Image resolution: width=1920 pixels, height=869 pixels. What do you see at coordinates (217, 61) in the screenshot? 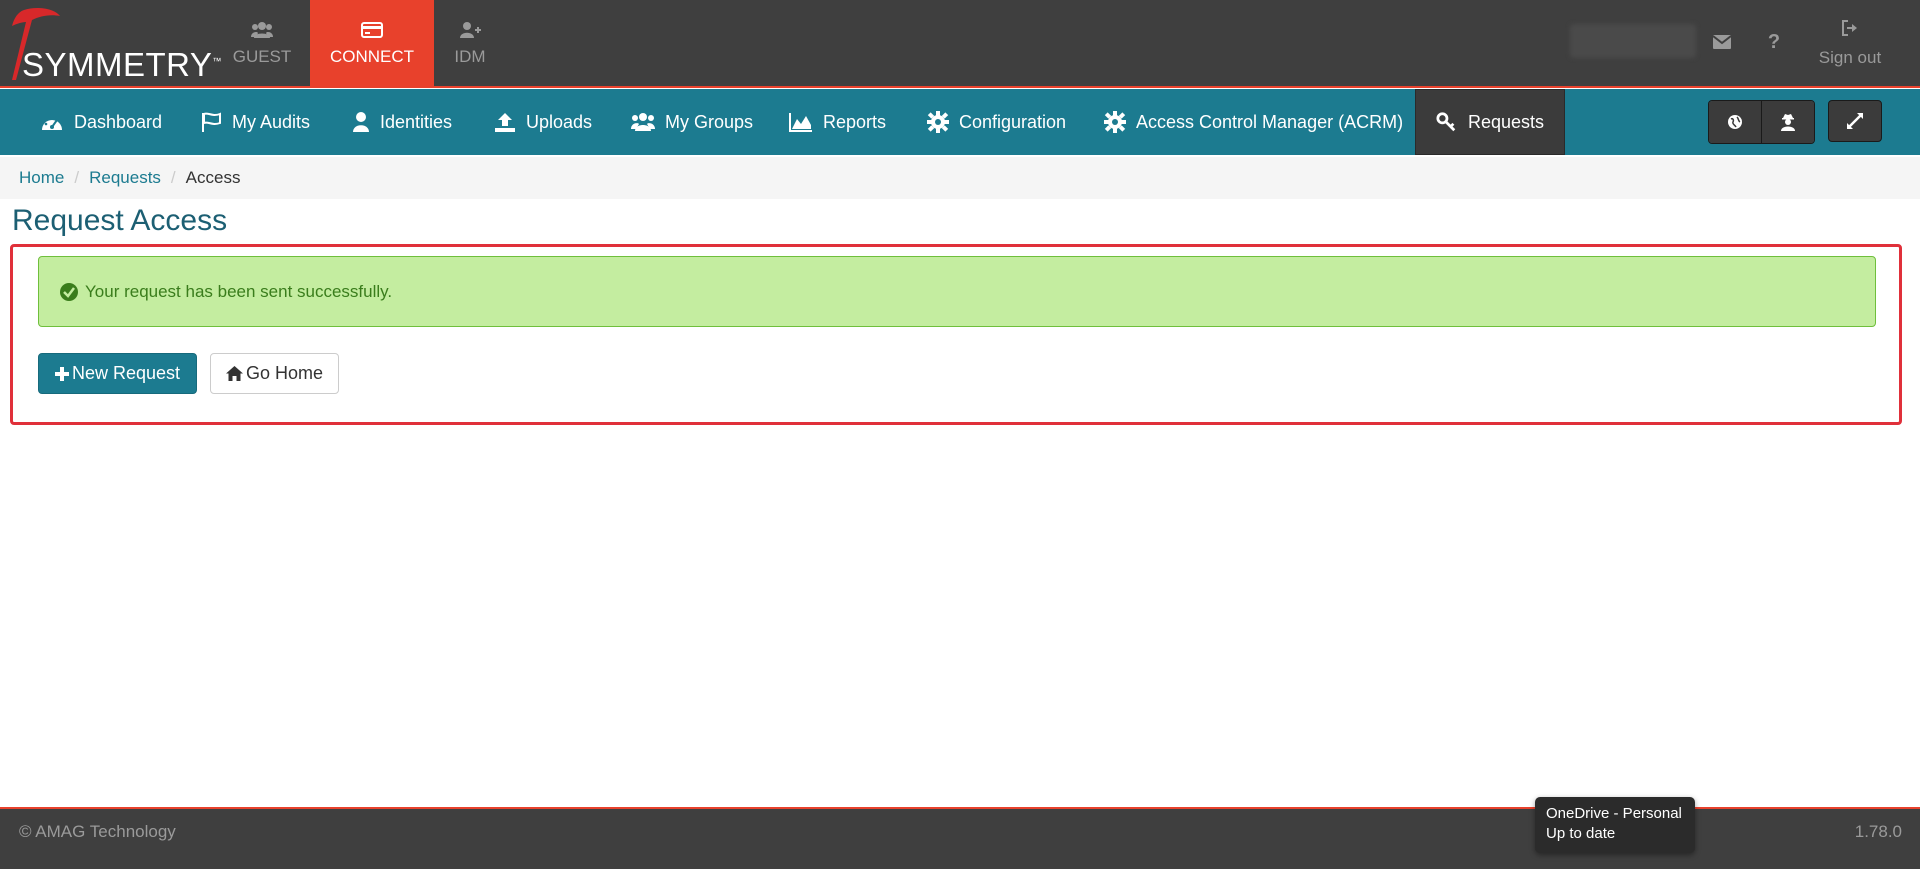
I see `logo-trademark: ™` at bounding box center [217, 61].